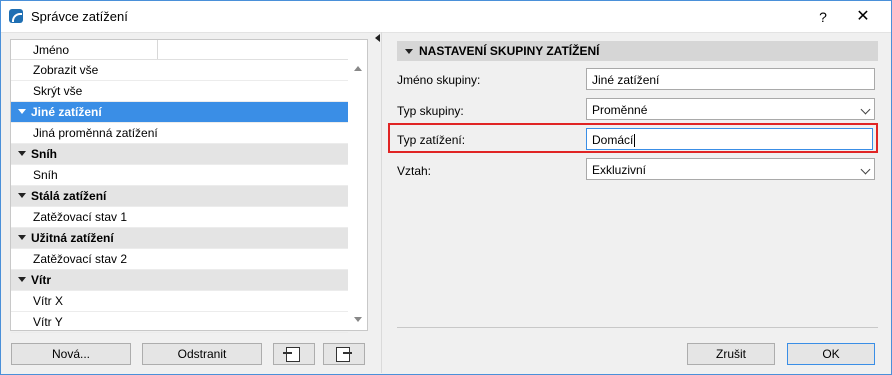  Describe the element at coordinates (637, 51) in the screenshot. I see `section-header: NASTAVENÍ SKUPINY ZATÍŽENÍ` at that location.